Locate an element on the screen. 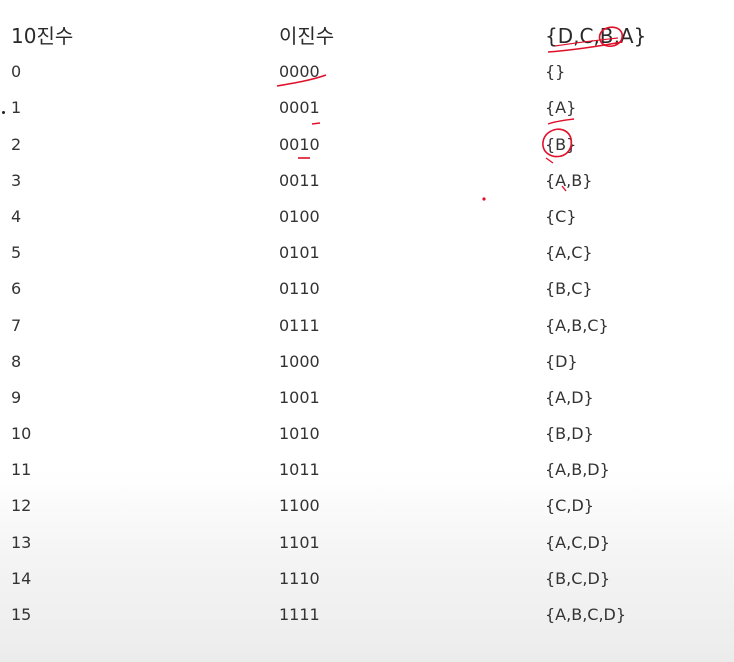 Image resolution: width=734 pixels, height=662 pixels. binary-cell: 1110 is located at coordinates (299, 578).